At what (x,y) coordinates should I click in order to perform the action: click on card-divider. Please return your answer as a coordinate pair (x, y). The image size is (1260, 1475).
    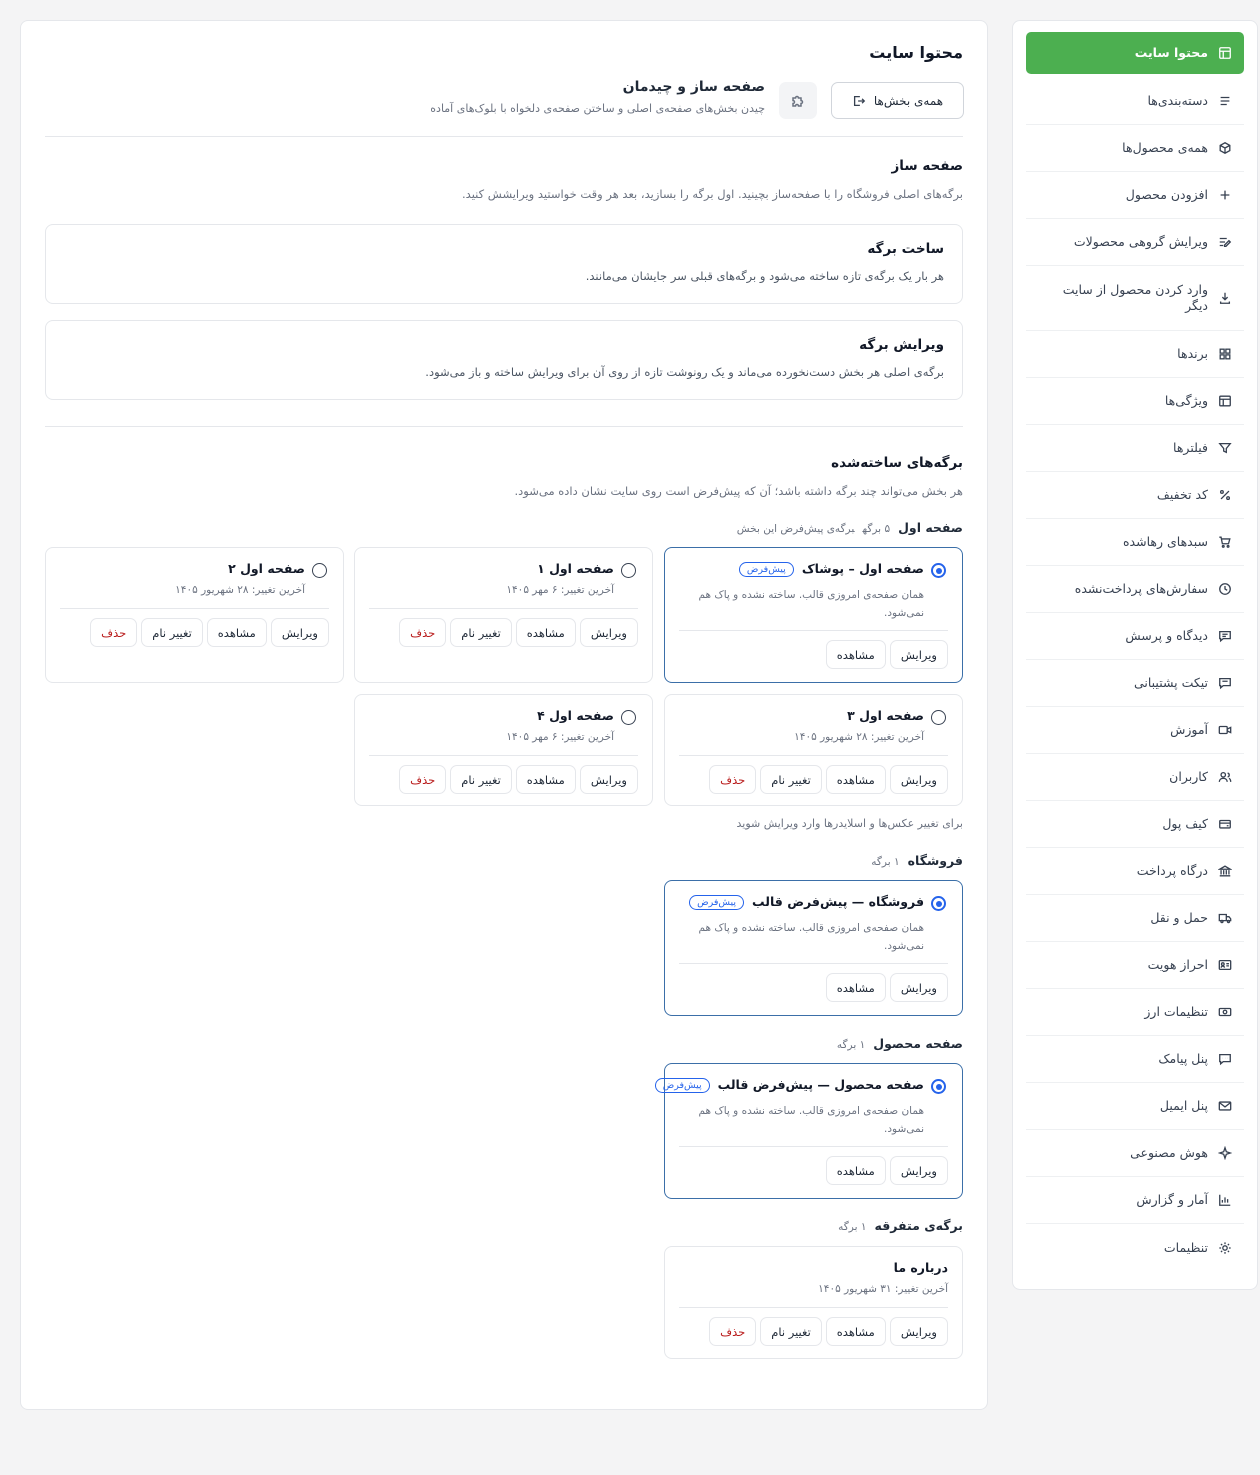
    Looking at the image, I should click on (813, 1146).